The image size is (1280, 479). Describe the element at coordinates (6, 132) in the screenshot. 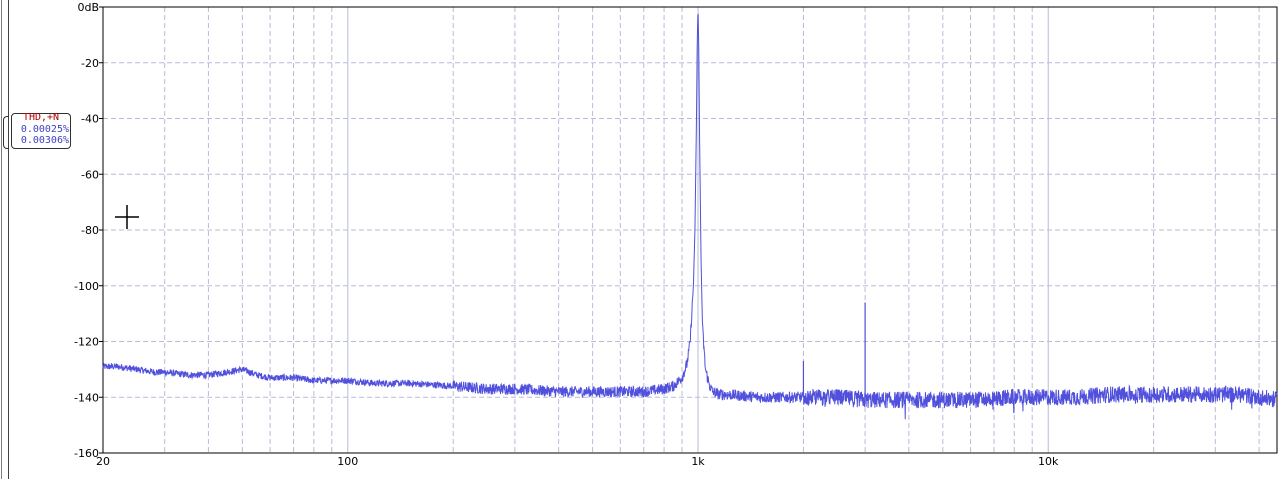

I see `legend-bracket` at that location.